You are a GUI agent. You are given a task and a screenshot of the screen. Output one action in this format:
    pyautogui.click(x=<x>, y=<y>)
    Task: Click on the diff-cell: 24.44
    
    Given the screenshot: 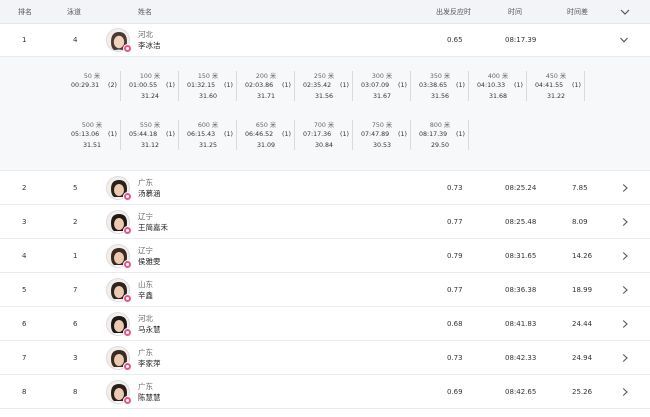 What is the action you would take?
    pyautogui.click(x=582, y=323)
    